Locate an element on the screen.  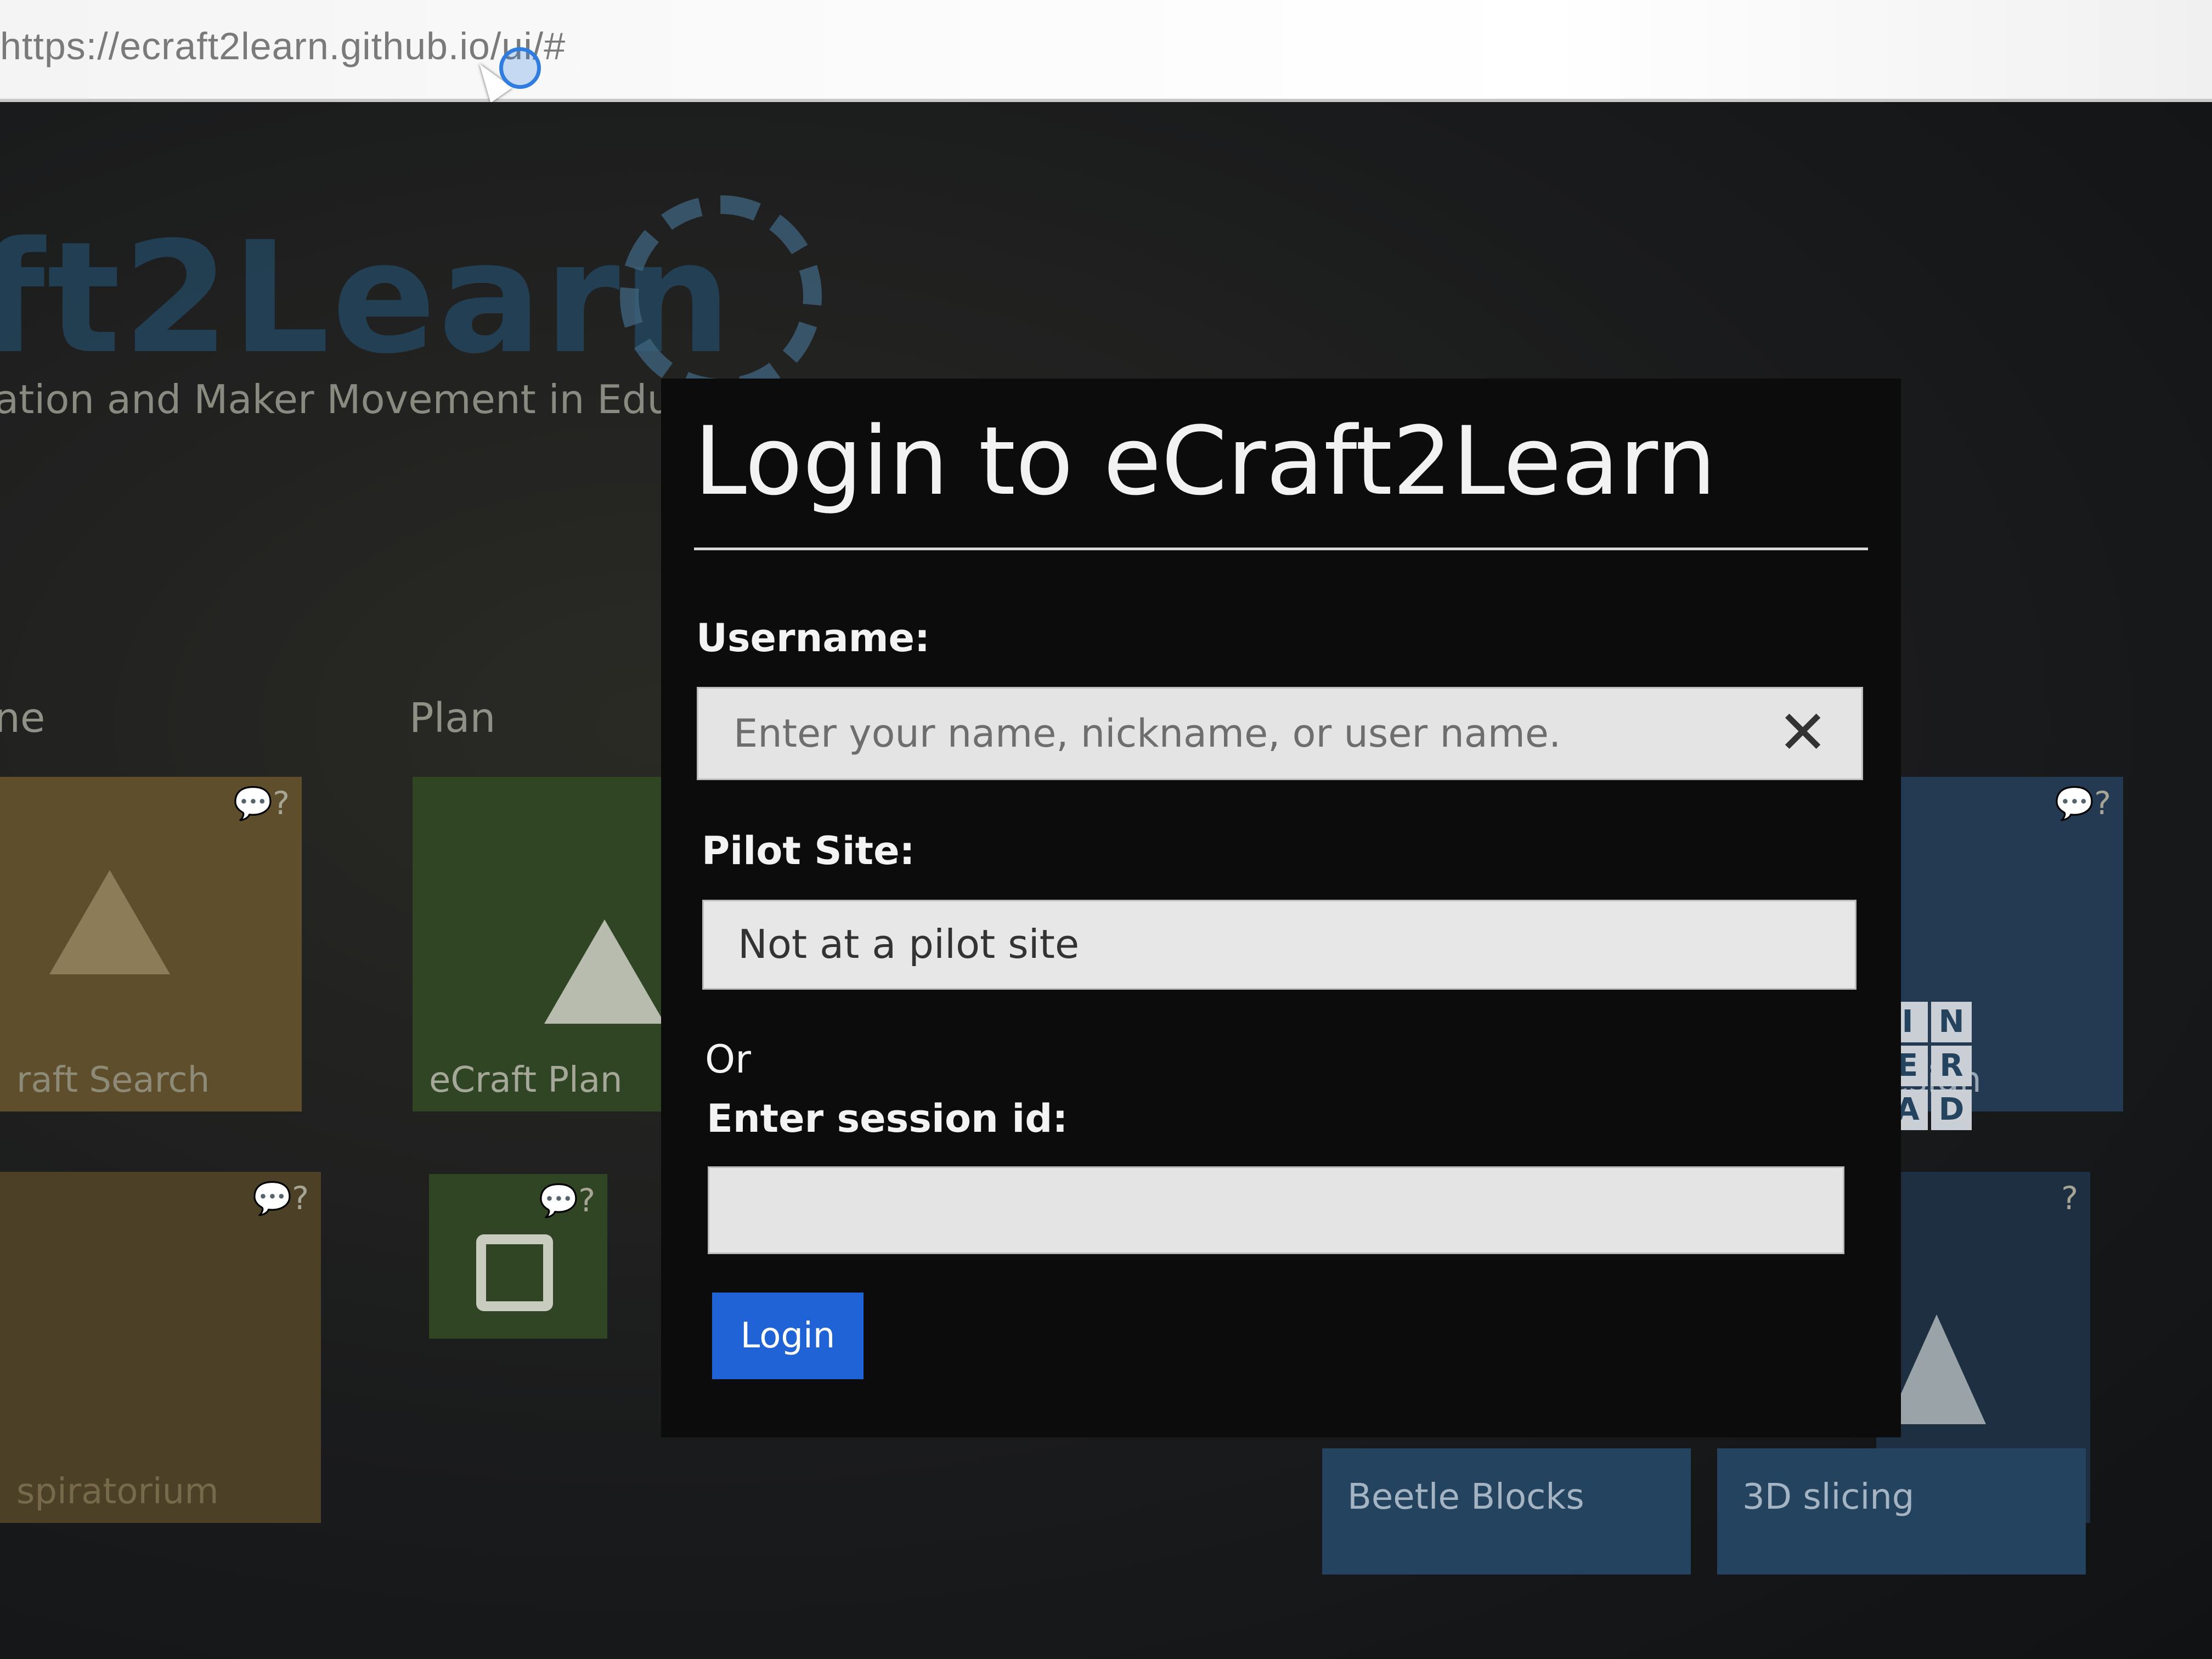
tile-ecraft-search: 💬? raft Search is located at coordinates (151, 944).